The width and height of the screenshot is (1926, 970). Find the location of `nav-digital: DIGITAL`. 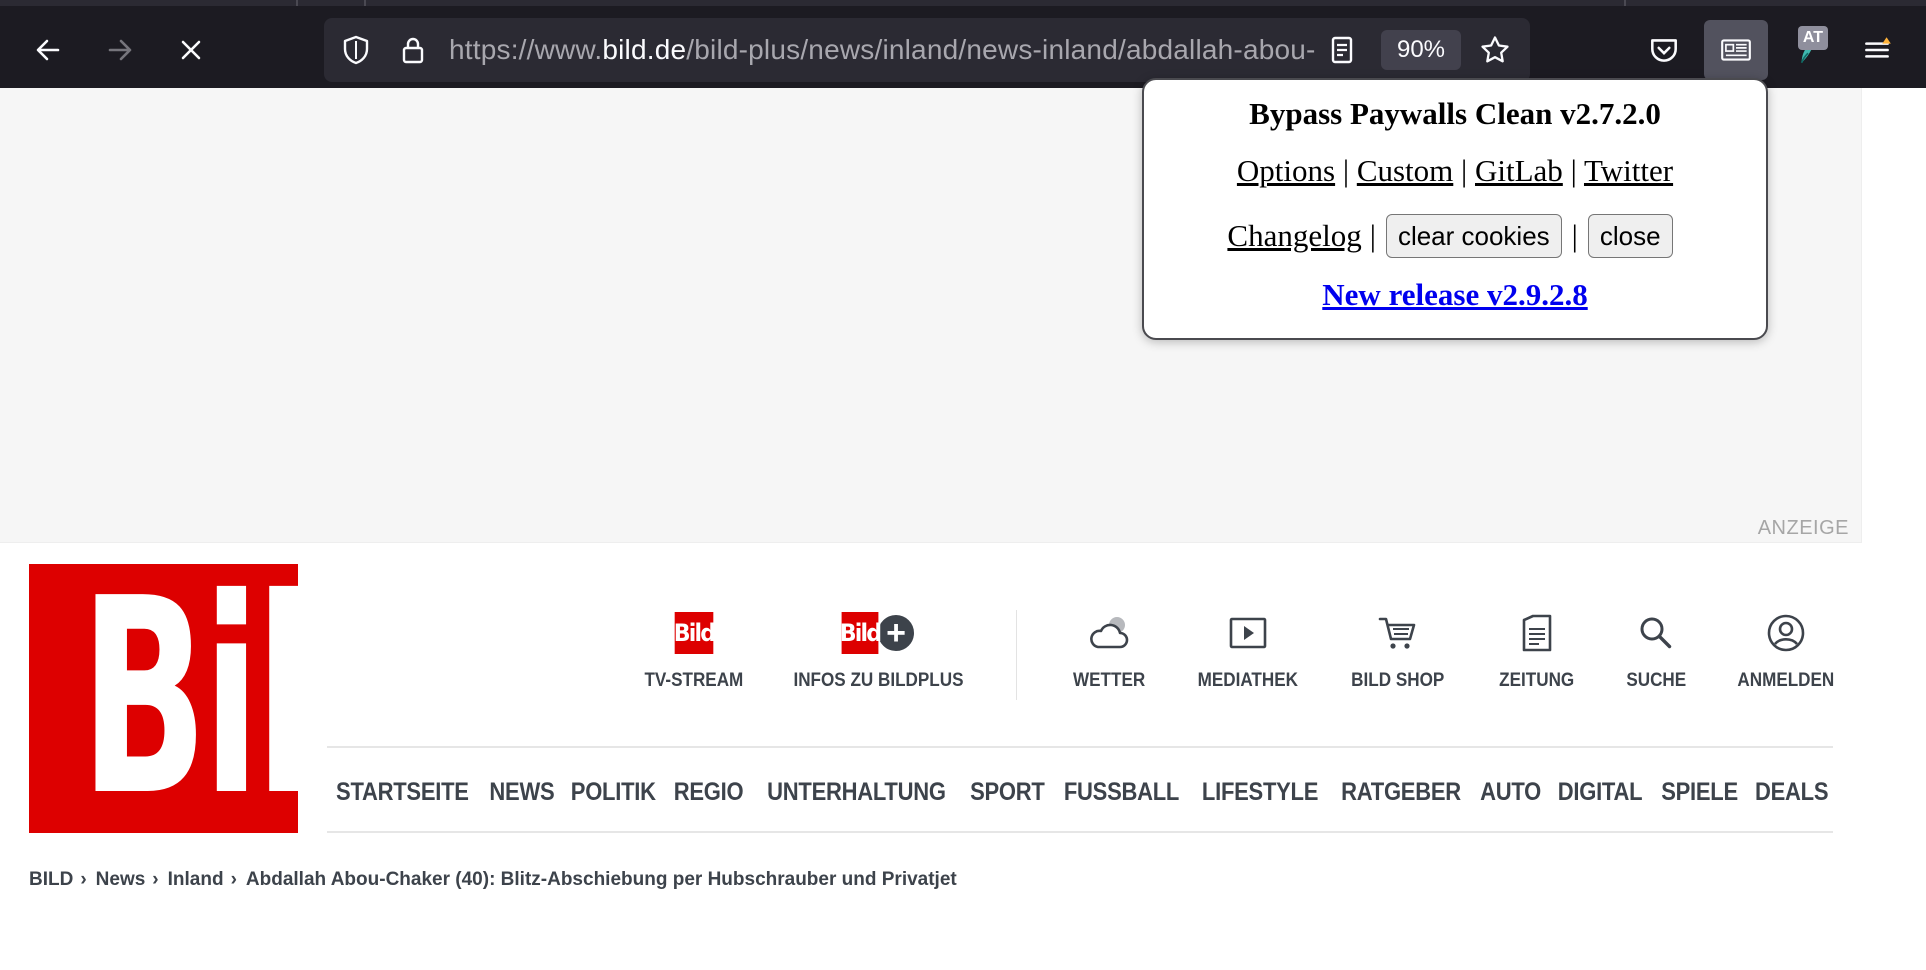

nav-digital: DIGITAL is located at coordinates (1600, 792).